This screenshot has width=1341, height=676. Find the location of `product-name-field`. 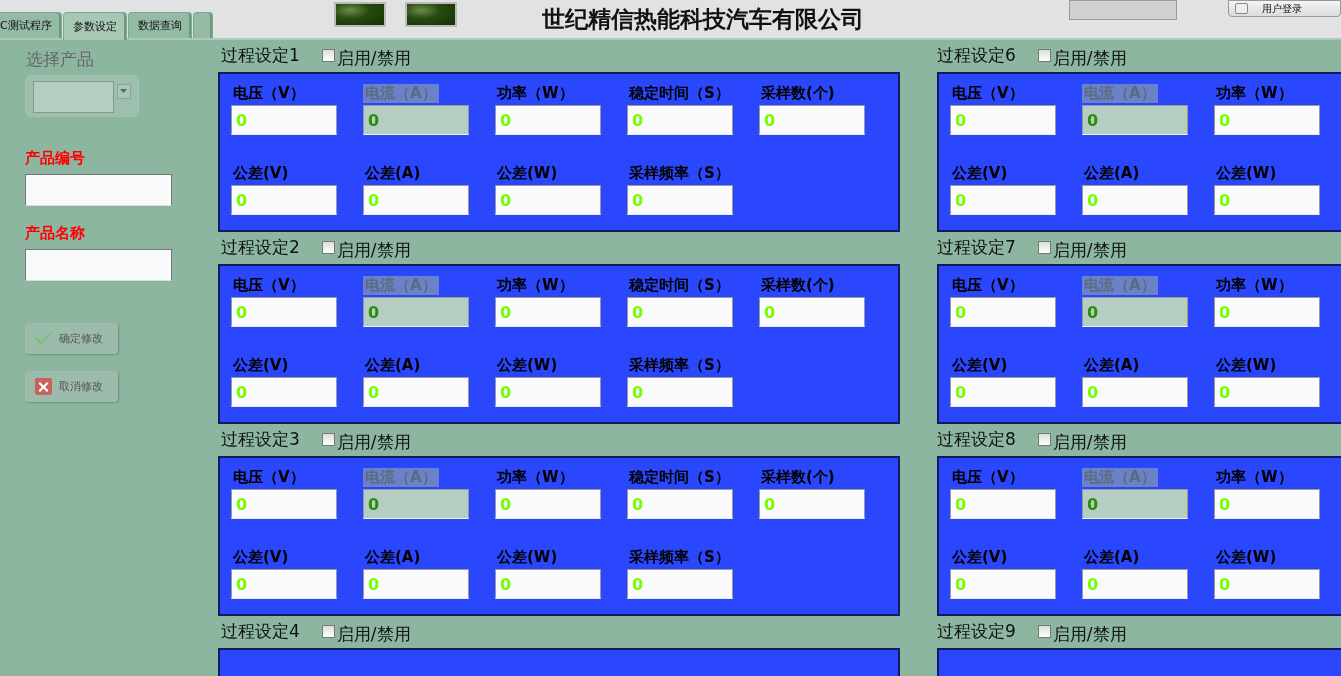

product-name-field is located at coordinates (98, 265).